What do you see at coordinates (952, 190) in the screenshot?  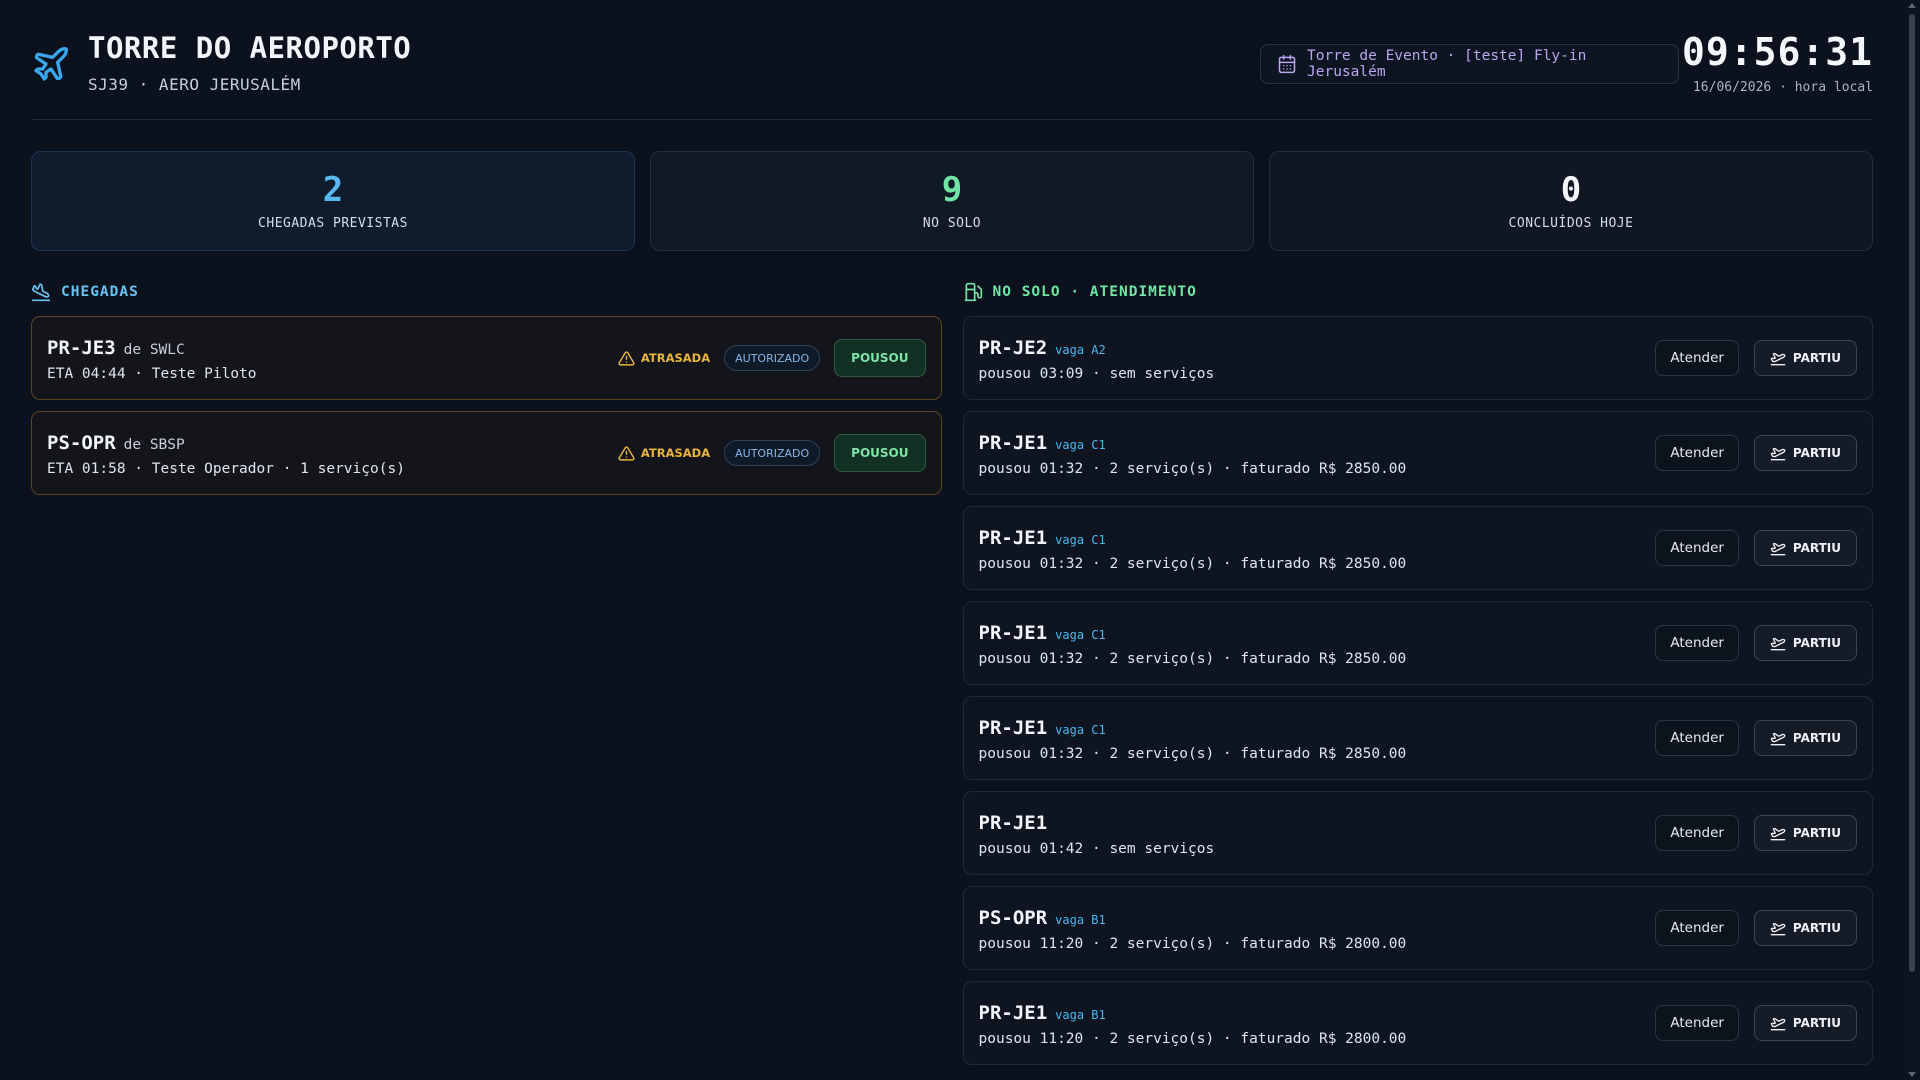 I see `stat-value: 9` at bounding box center [952, 190].